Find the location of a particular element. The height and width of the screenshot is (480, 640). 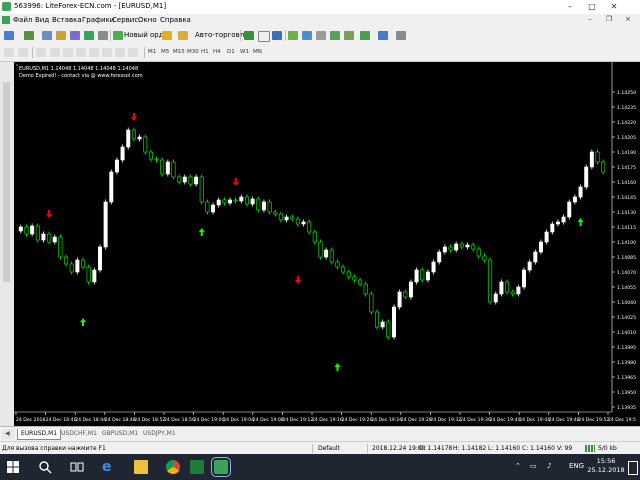

tab-usdchf: USDCHF,M1 is located at coordinates (79, 434).